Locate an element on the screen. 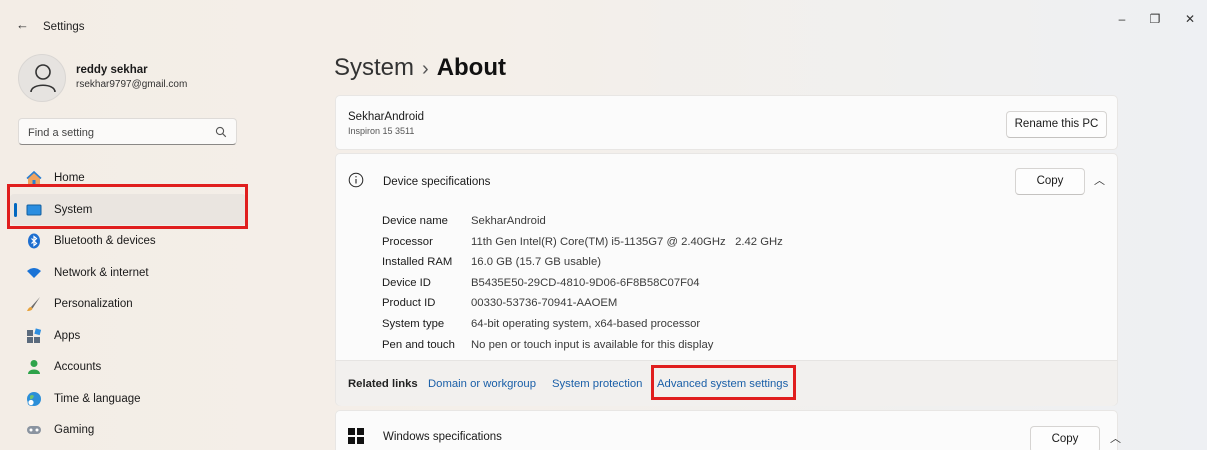 Image resolution: width=1207 pixels, height=450 pixels. sidebar-item-label: Bluetooth & devices is located at coordinates (105, 241).